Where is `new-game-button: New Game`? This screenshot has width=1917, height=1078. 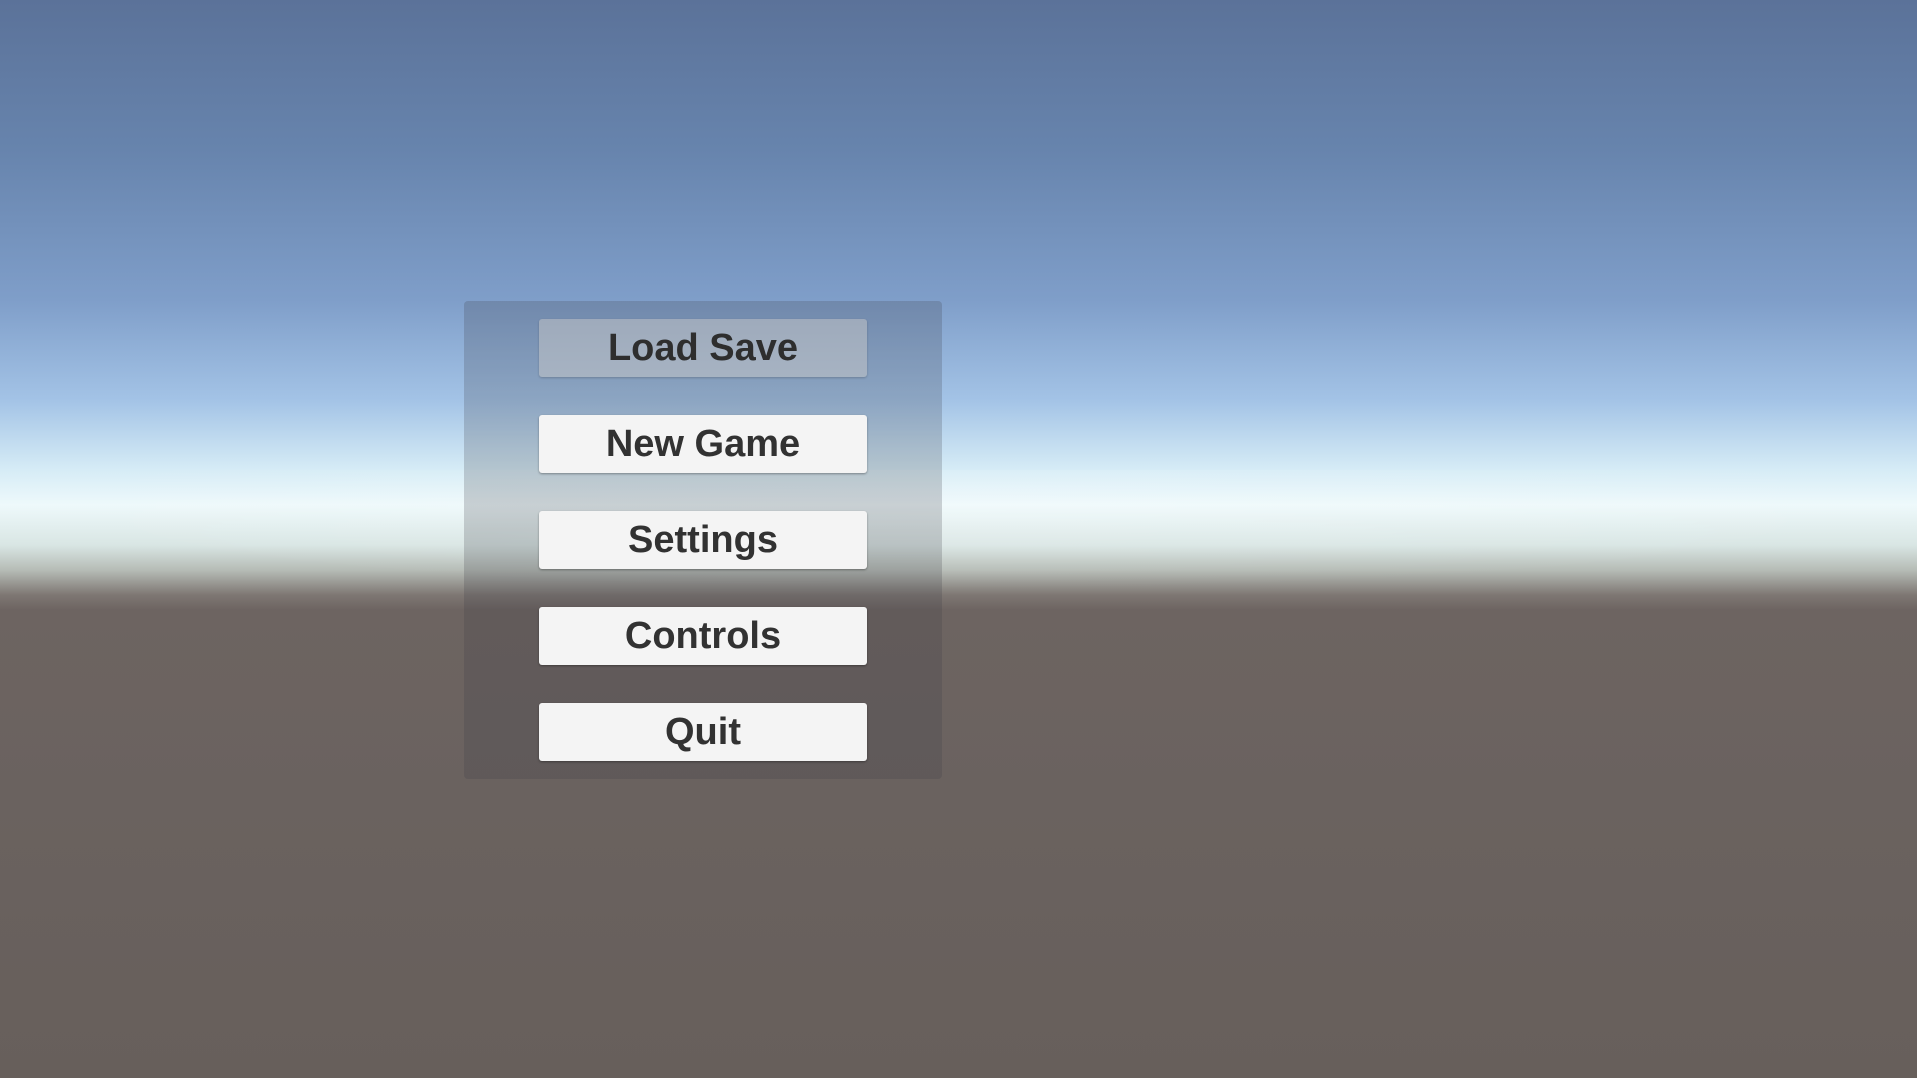
new-game-button: New Game is located at coordinates (703, 444).